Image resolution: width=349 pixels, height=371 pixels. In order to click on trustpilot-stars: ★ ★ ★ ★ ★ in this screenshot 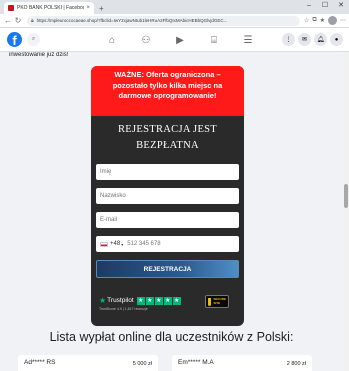, I will do `click(158, 300)`.